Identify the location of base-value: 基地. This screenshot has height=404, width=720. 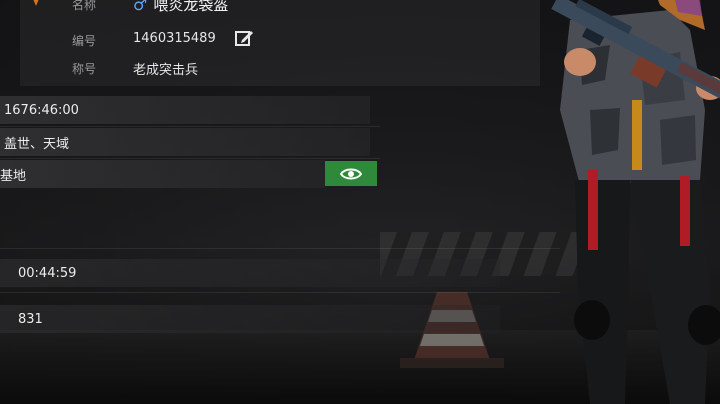
(13, 176).